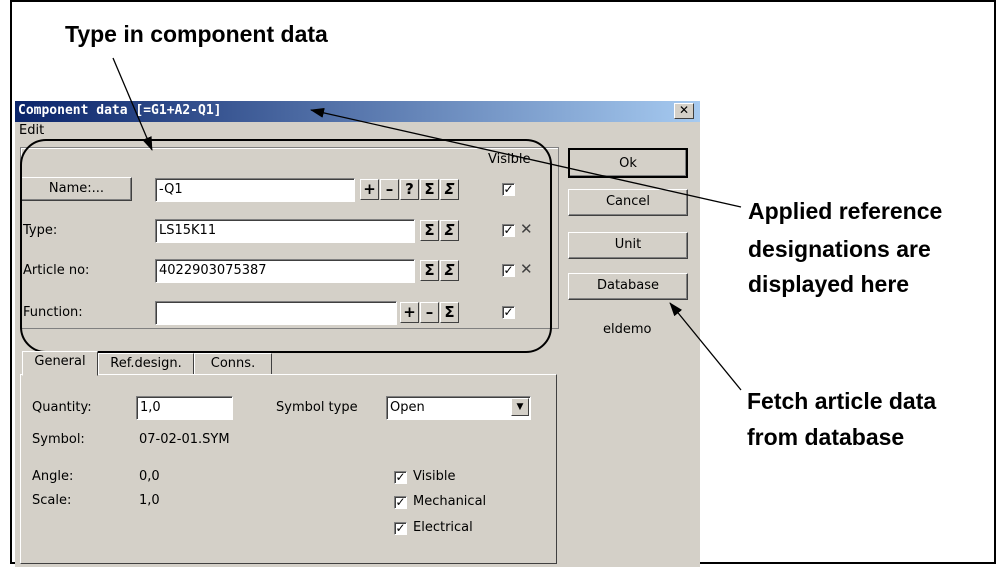 The height and width of the screenshot is (567, 1005). Describe the element at coordinates (60, 363) in the screenshot. I see `tab-general: General` at that location.